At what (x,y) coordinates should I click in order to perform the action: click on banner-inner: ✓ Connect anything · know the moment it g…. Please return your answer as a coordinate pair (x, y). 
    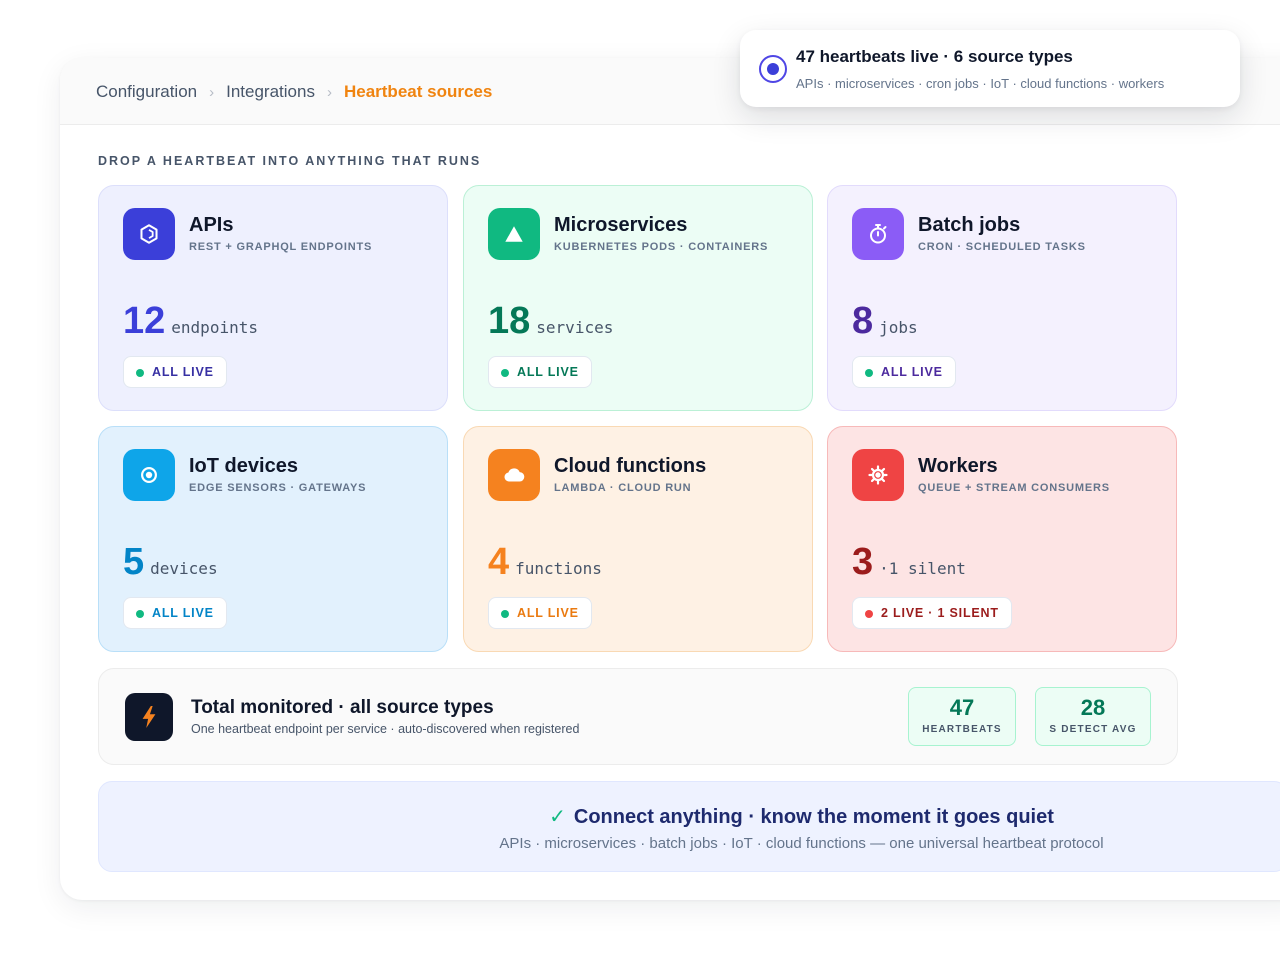
    Looking at the image, I should click on (689, 827).